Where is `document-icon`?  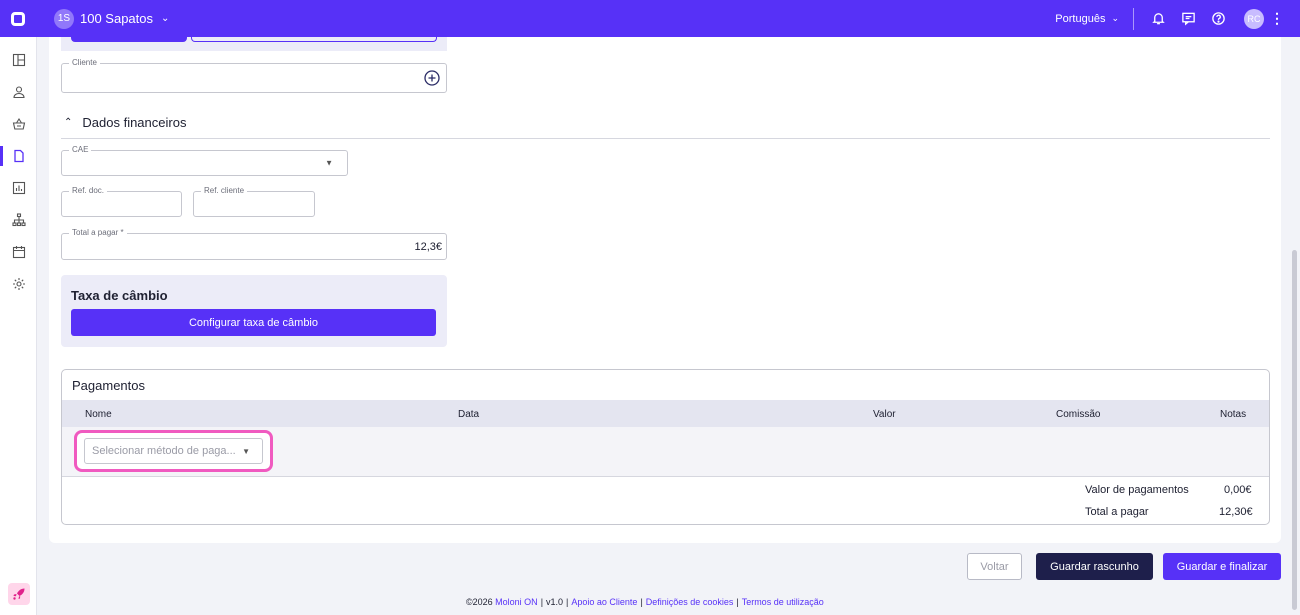 document-icon is located at coordinates (18, 156).